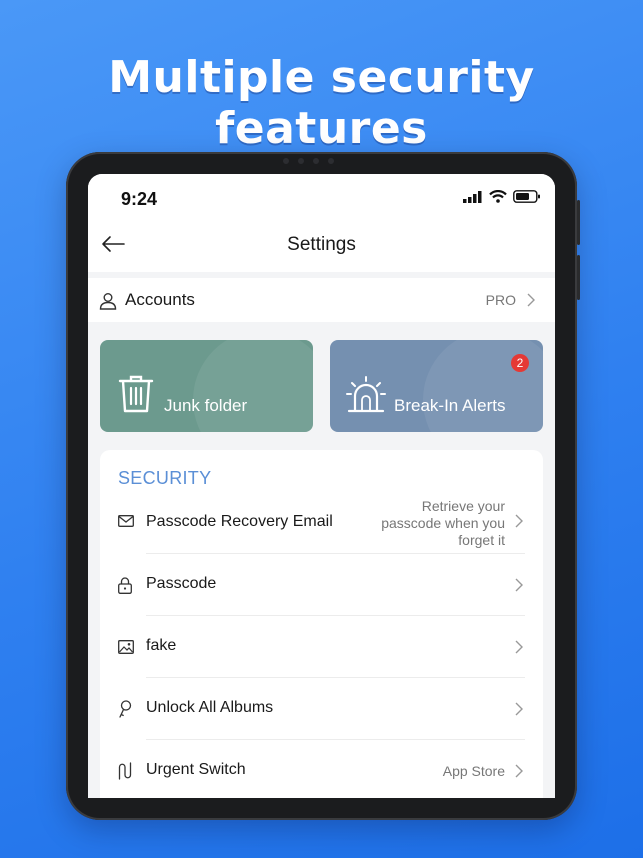 The height and width of the screenshot is (858, 643). Describe the element at coordinates (125, 585) in the screenshot. I see `lock-icon` at that location.